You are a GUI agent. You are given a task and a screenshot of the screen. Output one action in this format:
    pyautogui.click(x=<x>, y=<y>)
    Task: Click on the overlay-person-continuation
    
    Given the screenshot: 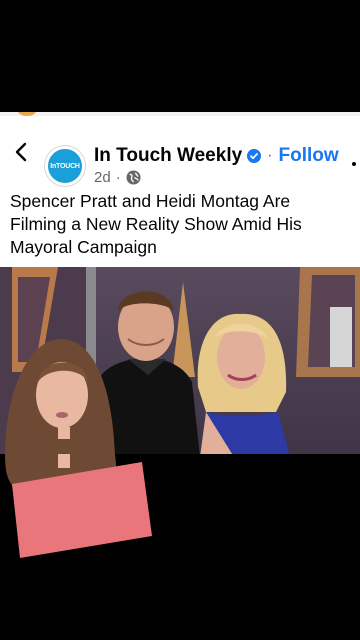 What is the action you would take?
    pyautogui.click(x=78, y=506)
    